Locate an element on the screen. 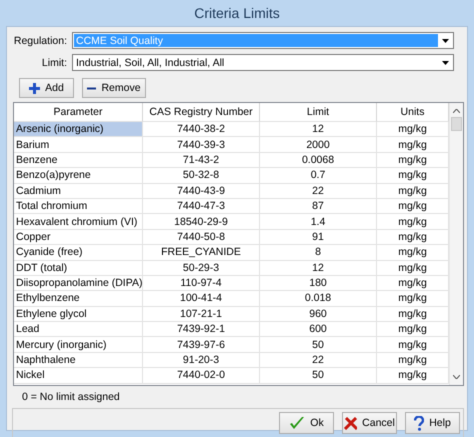 The height and width of the screenshot is (437, 474). table-cell: 7440-50-8 is located at coordinates (201, 238).